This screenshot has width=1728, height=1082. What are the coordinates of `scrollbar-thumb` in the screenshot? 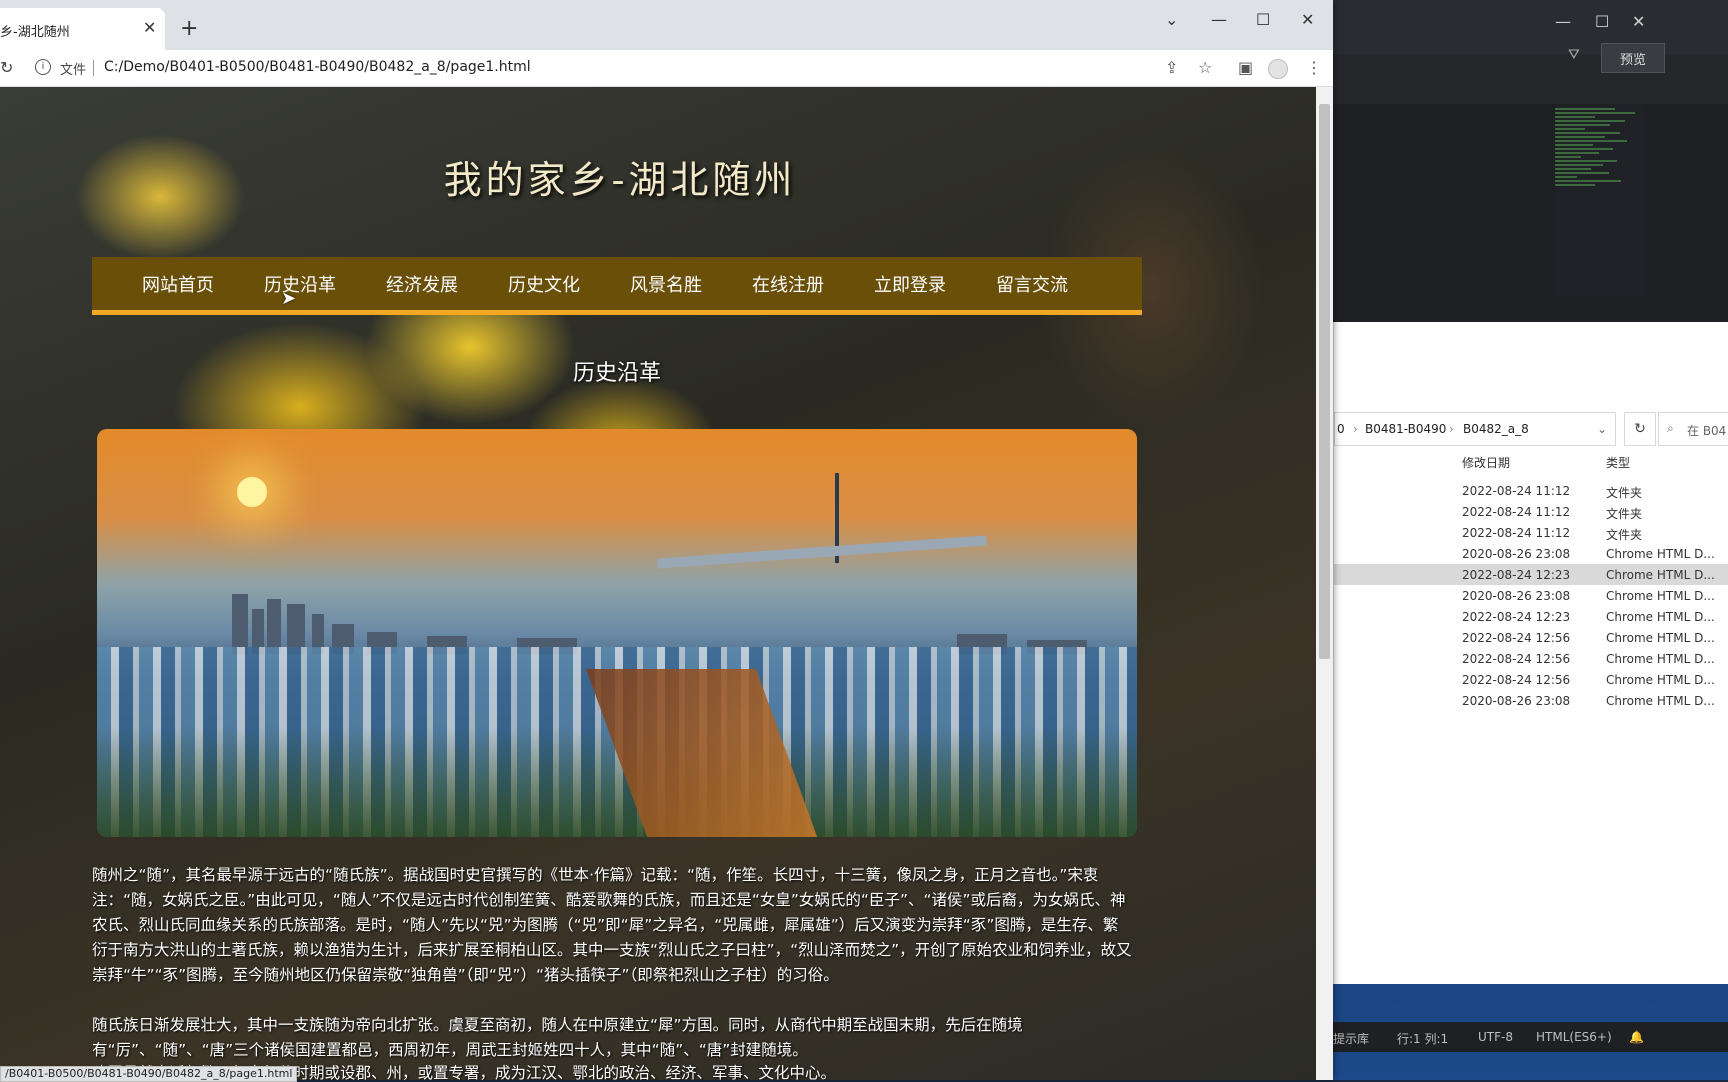 It's located at (1324, 381).